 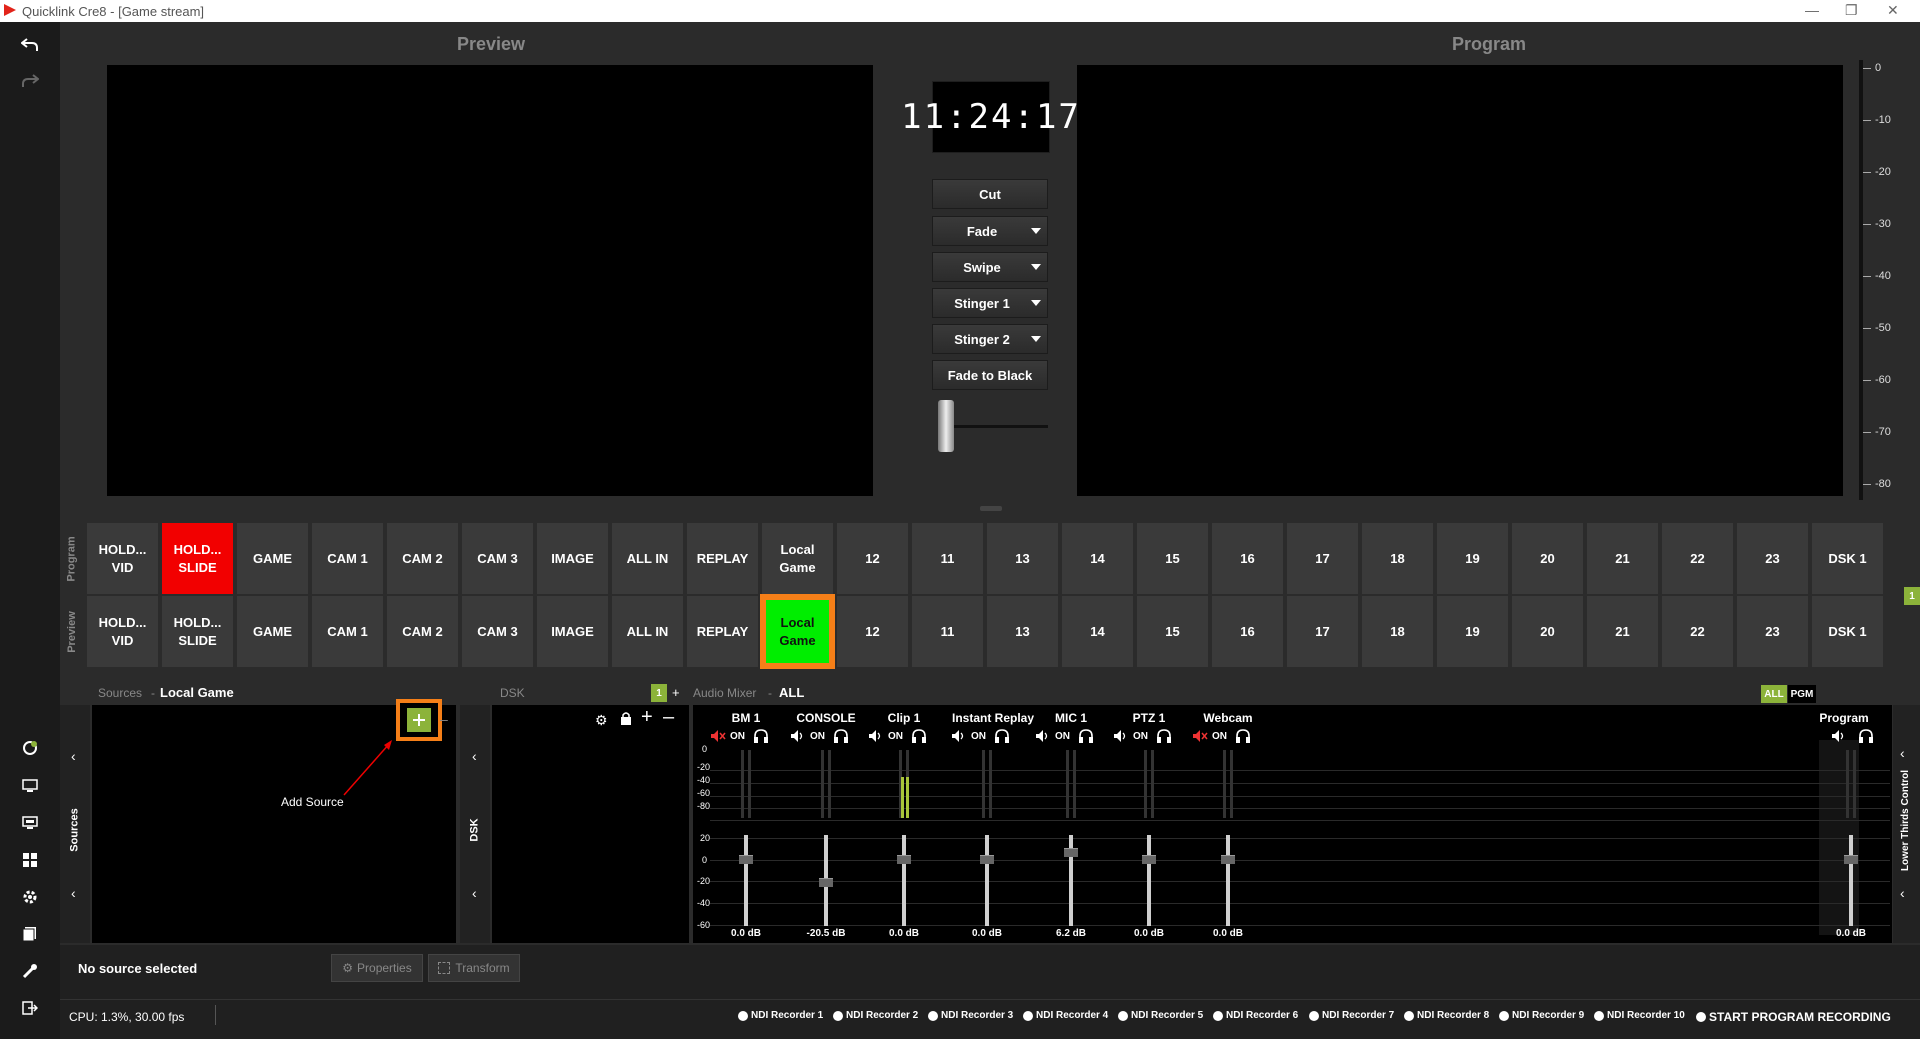 I want to click on program-source-18: 18, so click(x=1397, y=558).